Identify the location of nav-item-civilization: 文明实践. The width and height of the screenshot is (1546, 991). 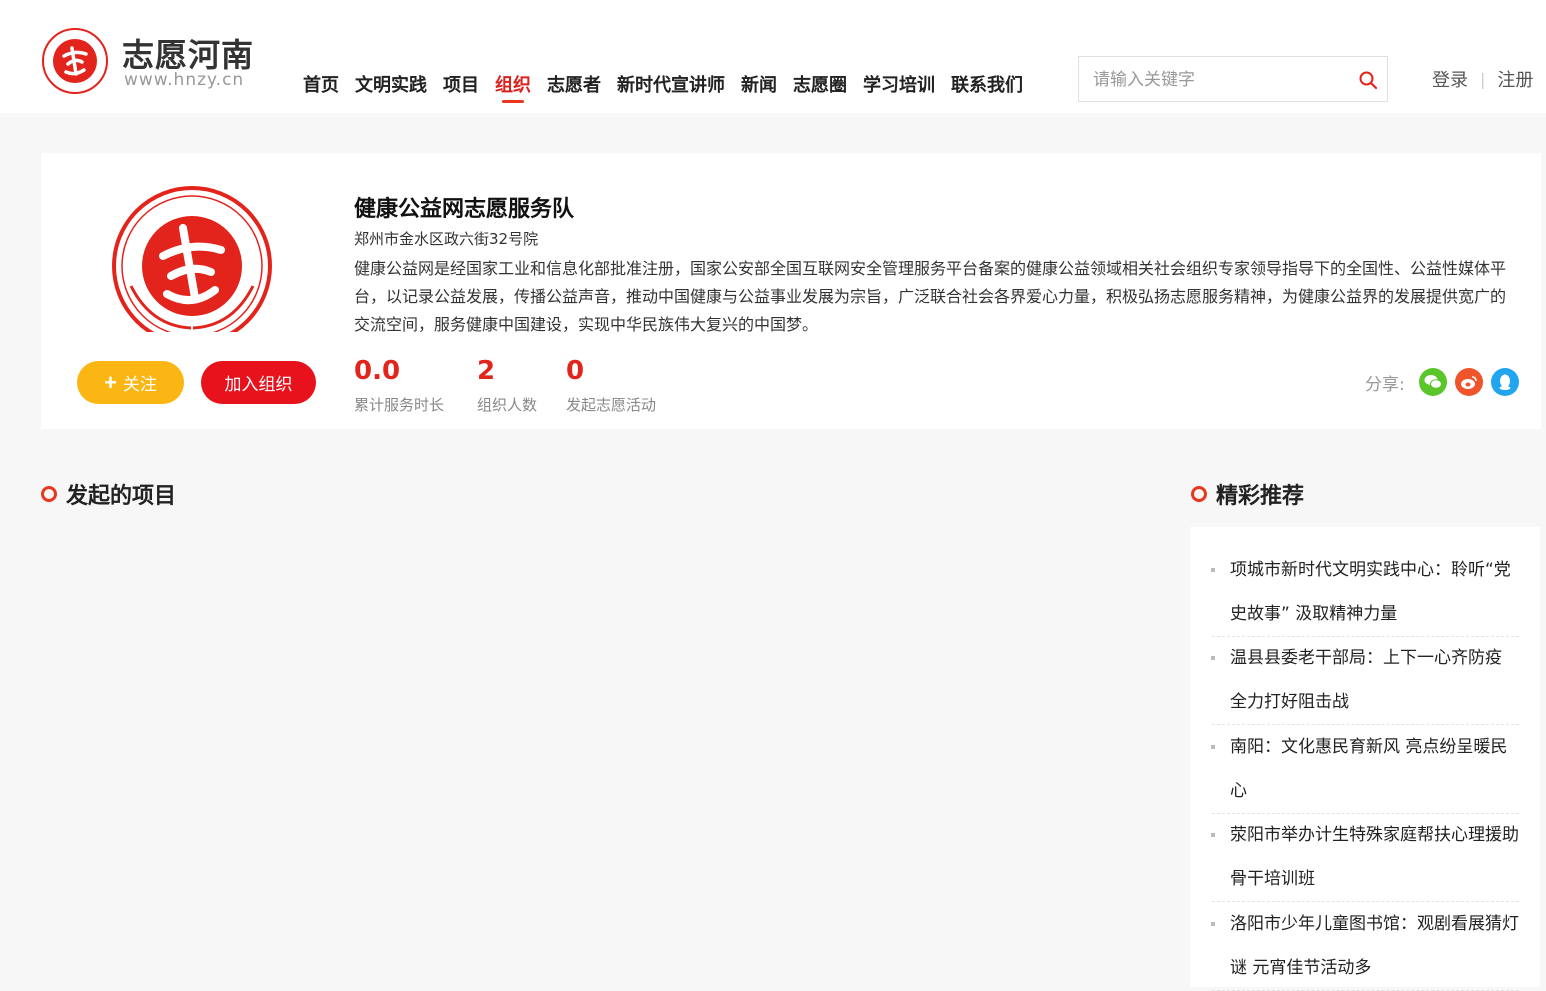
(391, 91).